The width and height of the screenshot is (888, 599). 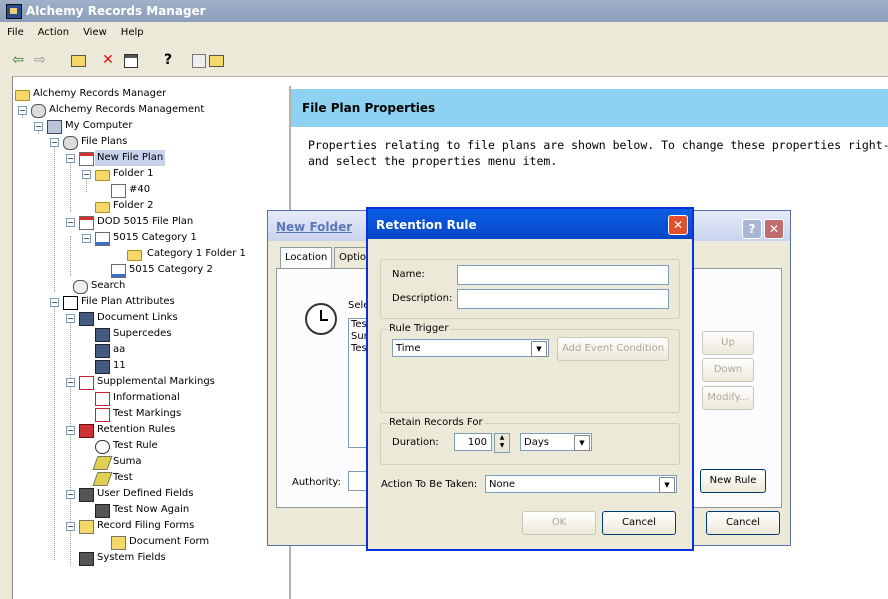 I want to click on name-input, so click(x=563, y=275).